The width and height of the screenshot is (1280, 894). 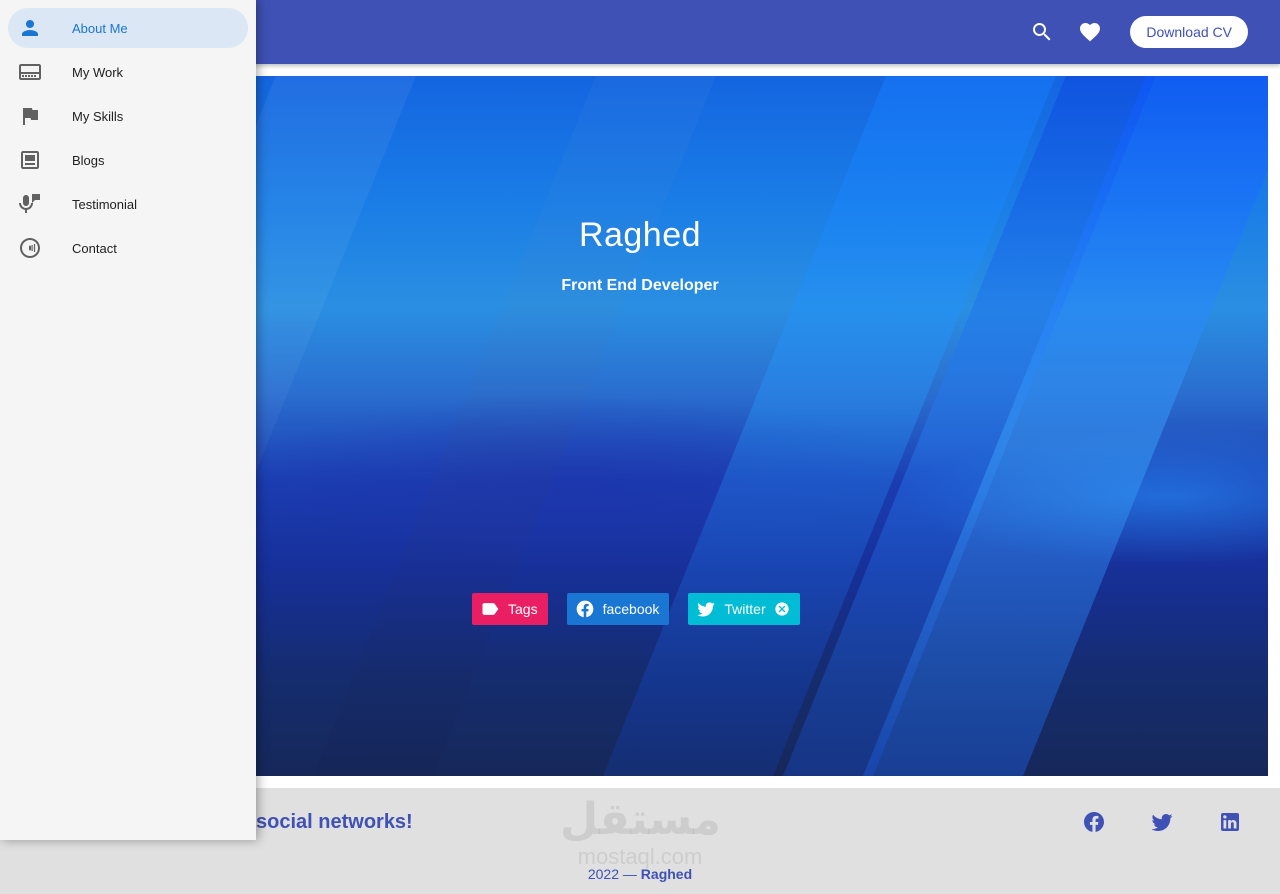 What do you see at coordinates (782, 609) in the screenshot?
I see `close-icon` at bounding box center [782, 609].